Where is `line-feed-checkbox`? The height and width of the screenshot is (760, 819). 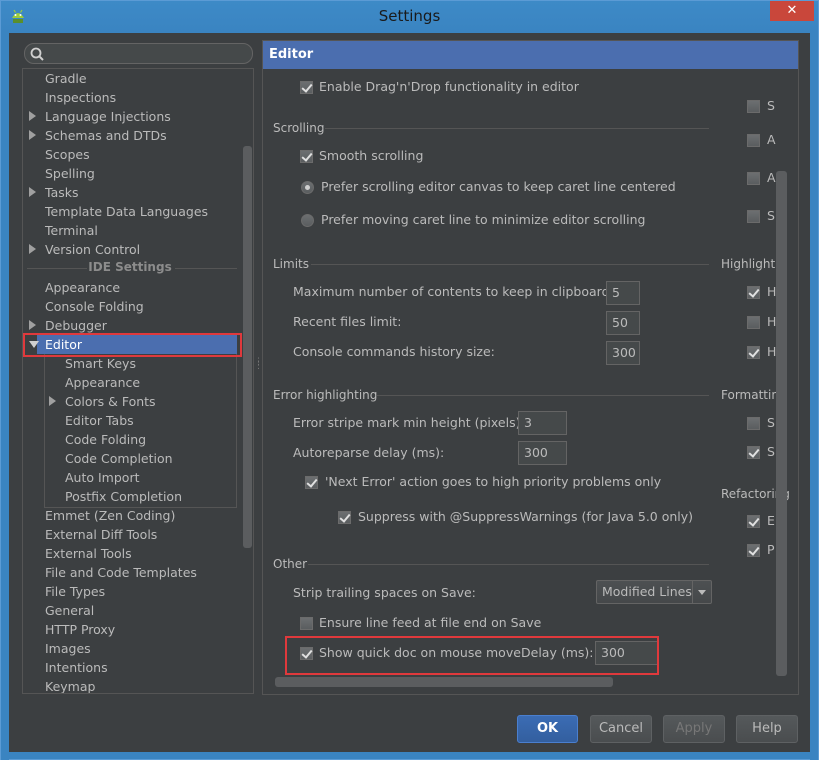 line-feed-checkbox is located at coordinates (306, 623).